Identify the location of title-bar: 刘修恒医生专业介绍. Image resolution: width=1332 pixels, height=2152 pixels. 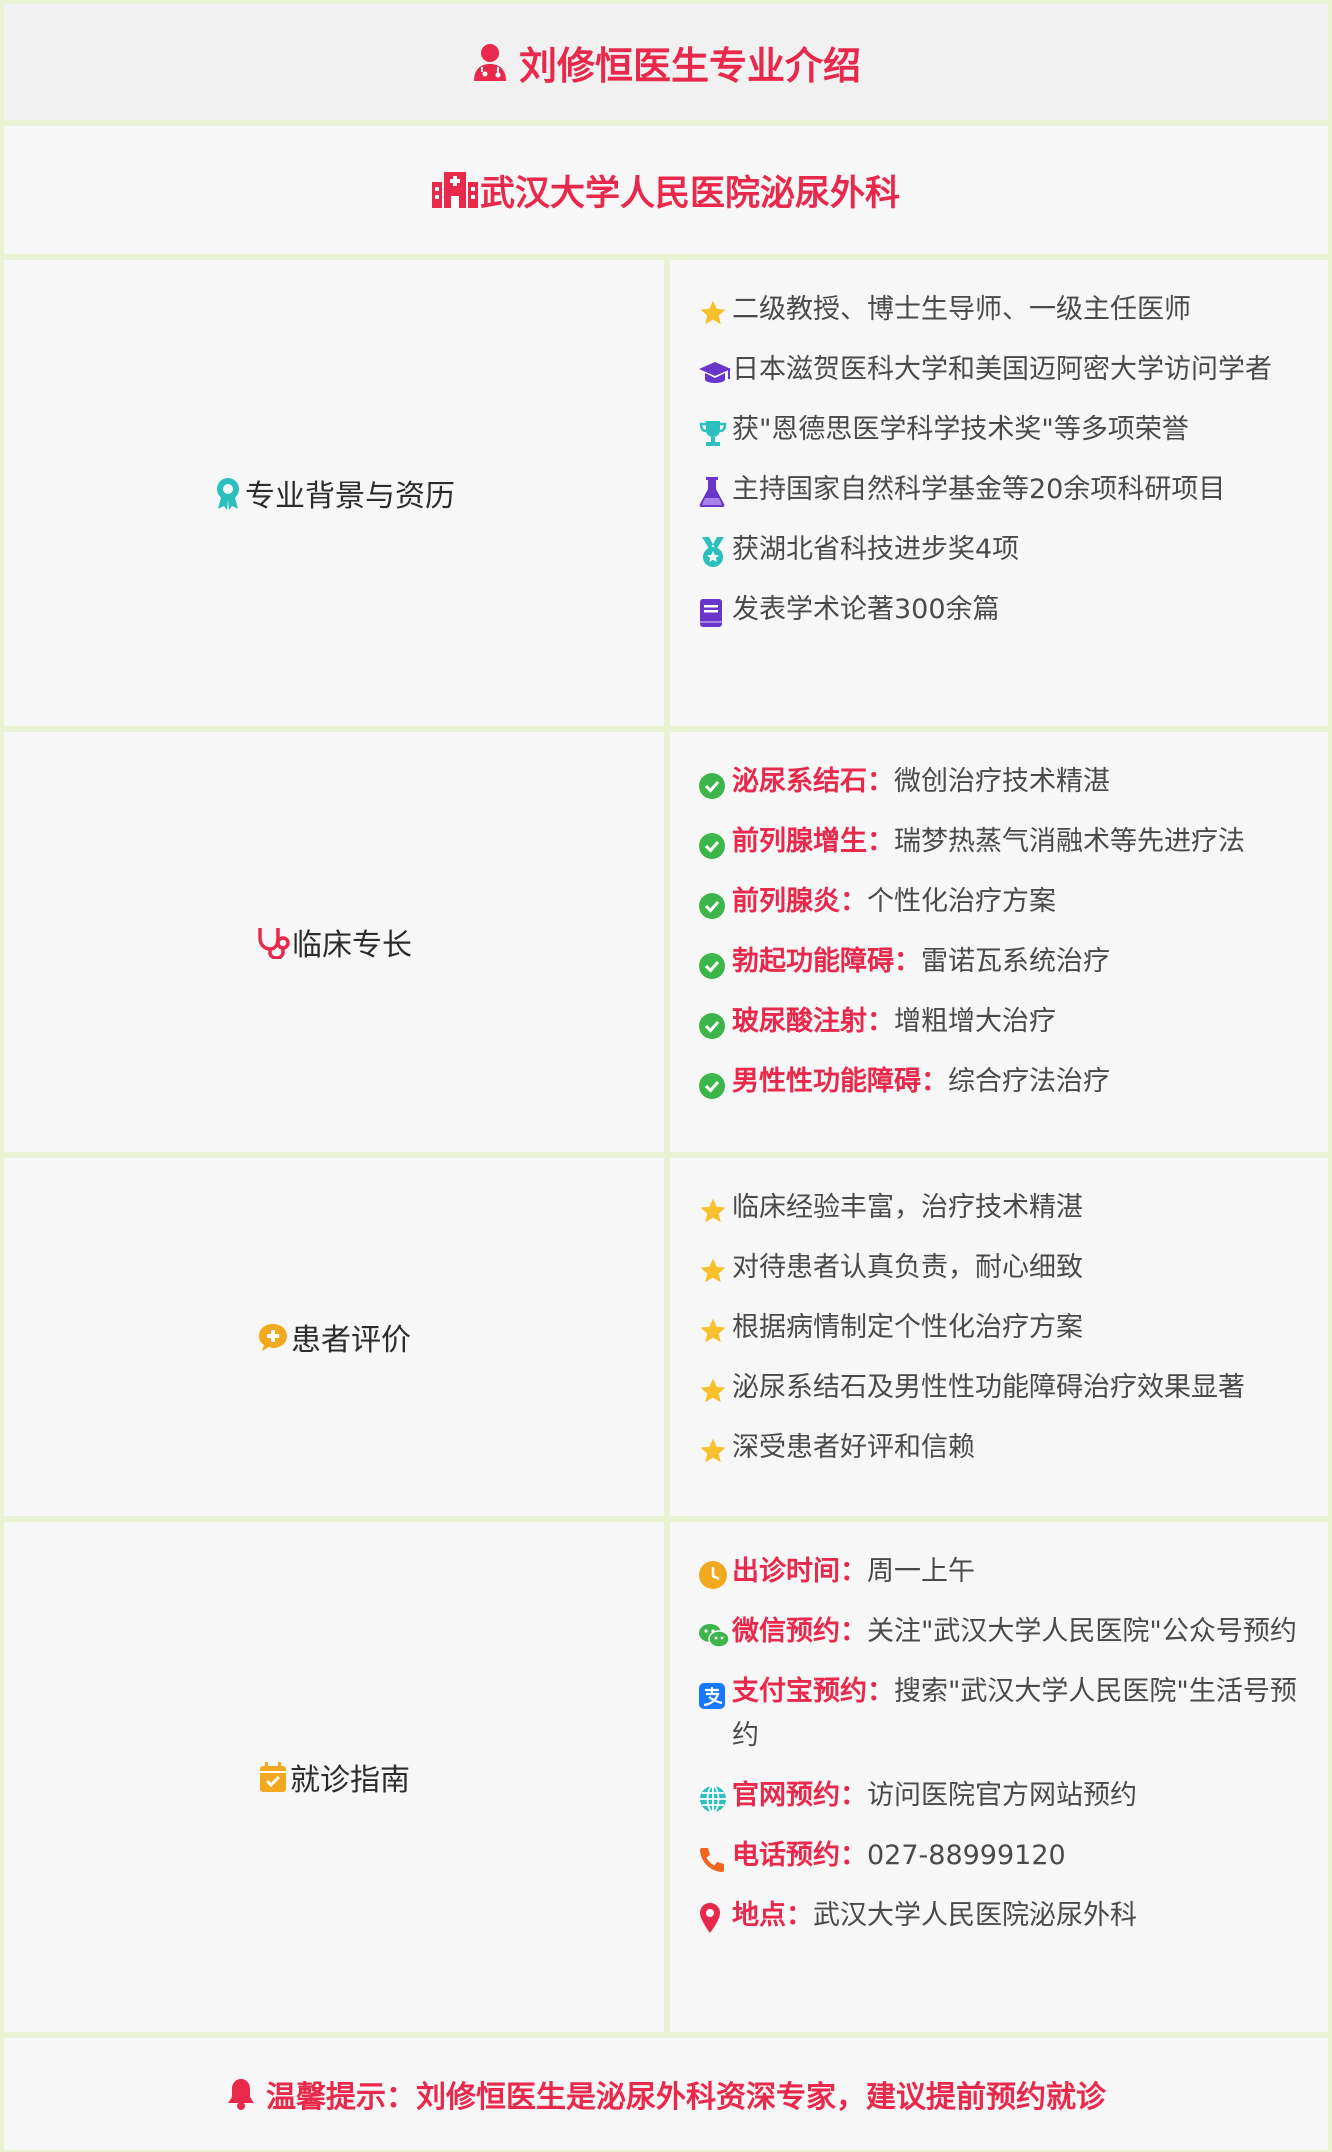
(666, 62).